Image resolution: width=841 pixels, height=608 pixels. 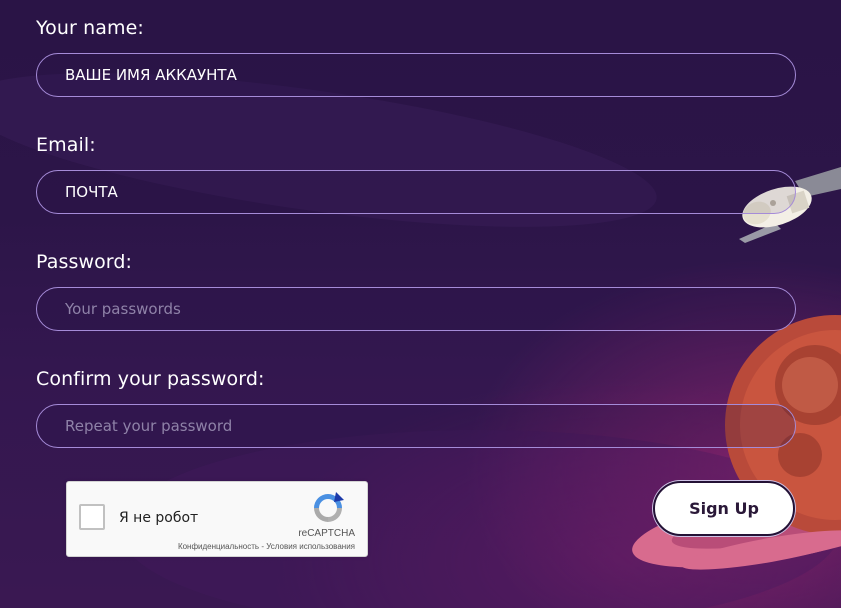 What do you see at coordinates (159, 518) in the screenshot?
I see `recaptcha-label: Я не робот` at bounding box center [159, 518].